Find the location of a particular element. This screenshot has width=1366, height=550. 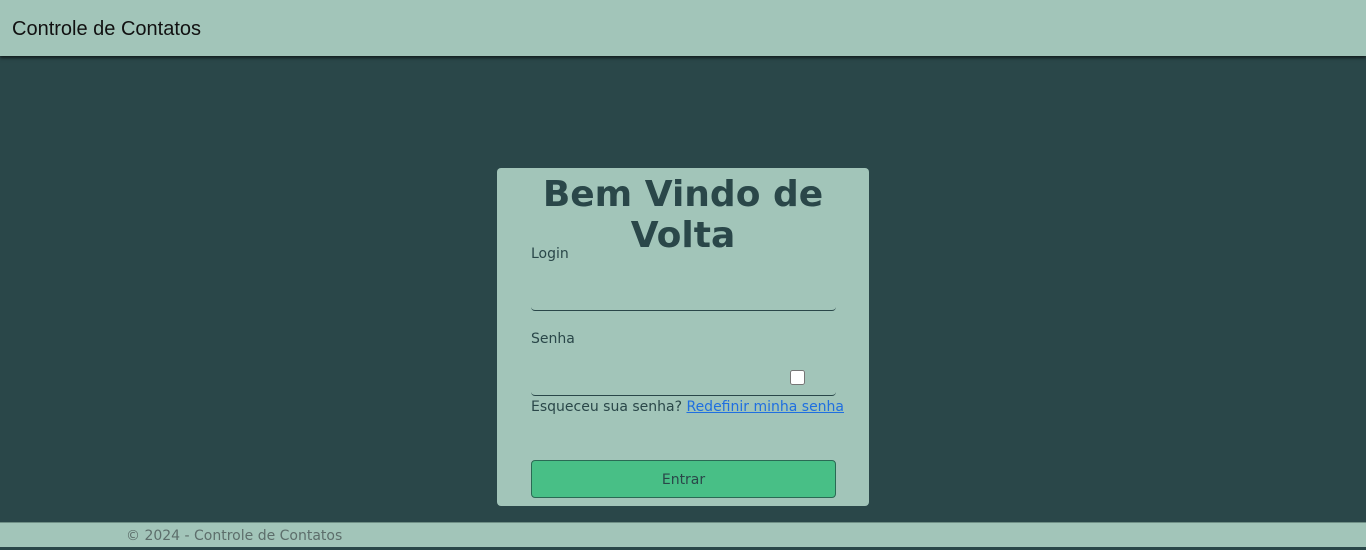

top-navbar: Controle de Contatos is located at coordinates (683, 28).